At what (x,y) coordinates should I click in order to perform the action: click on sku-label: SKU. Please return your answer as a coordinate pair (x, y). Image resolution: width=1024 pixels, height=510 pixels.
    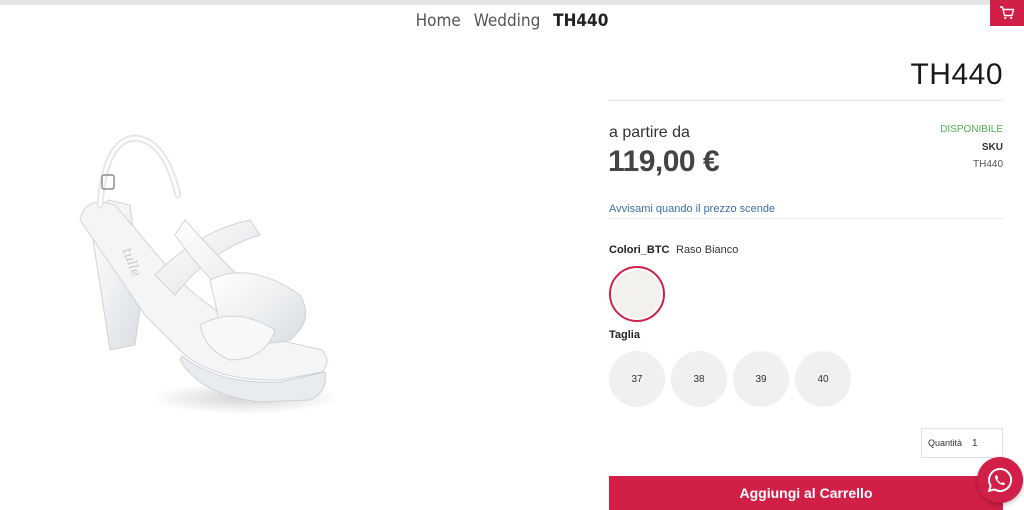
    Looking at the image, I should click on (992, 147).